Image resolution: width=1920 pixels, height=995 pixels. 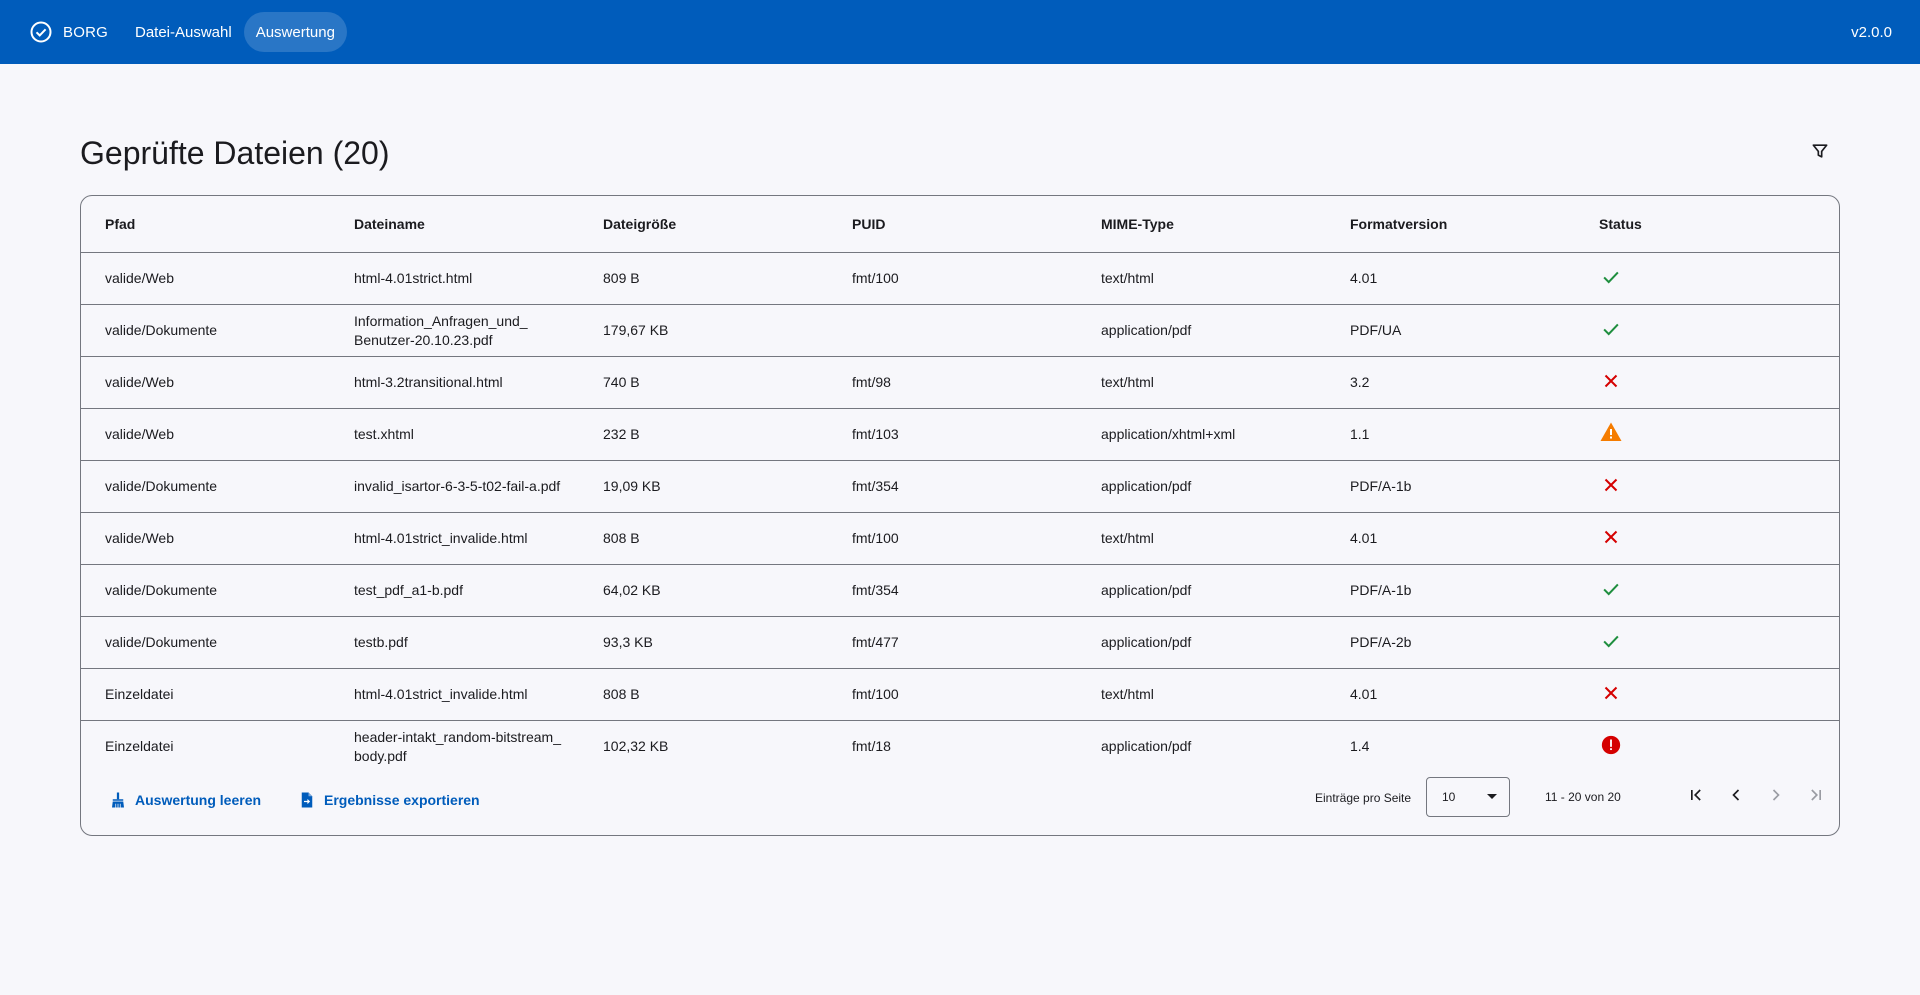 I want to click on cell-puid: fmt/354, so click(x=952, y=486).